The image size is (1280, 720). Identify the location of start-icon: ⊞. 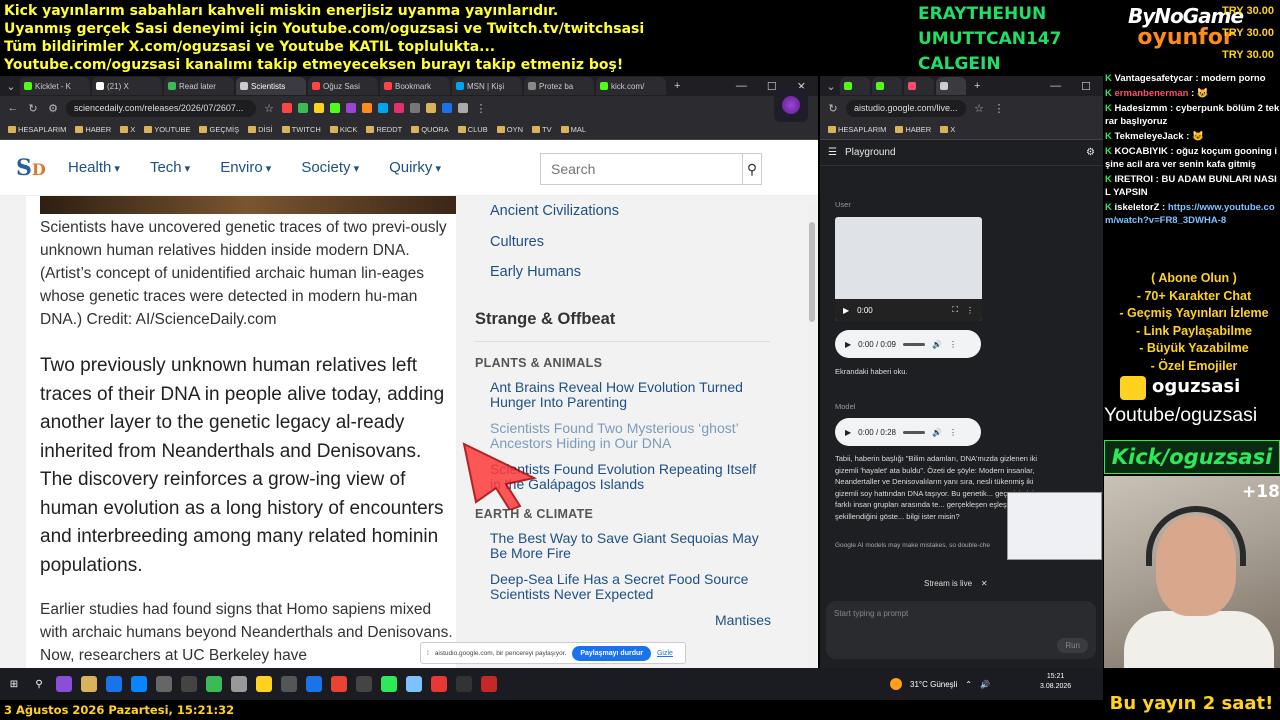
(14, 684).